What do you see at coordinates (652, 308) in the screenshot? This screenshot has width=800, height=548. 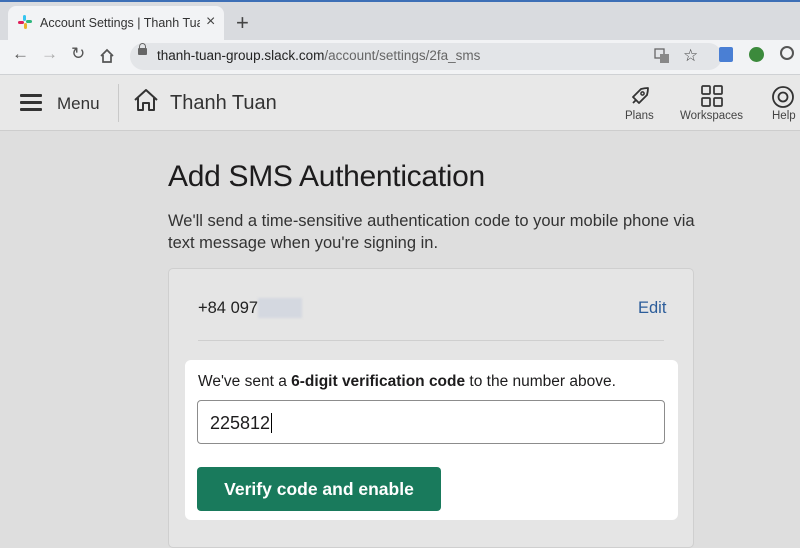 I see `edit-phone-link: Edit` at bounding box center [652, 308].